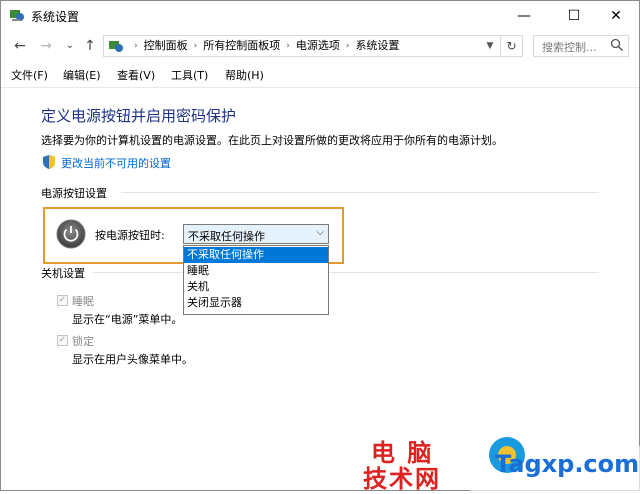 The height and width of the screenshot is (494, 640). I want to click on breadcrumb-item: 电源选项, so click(318, 46).